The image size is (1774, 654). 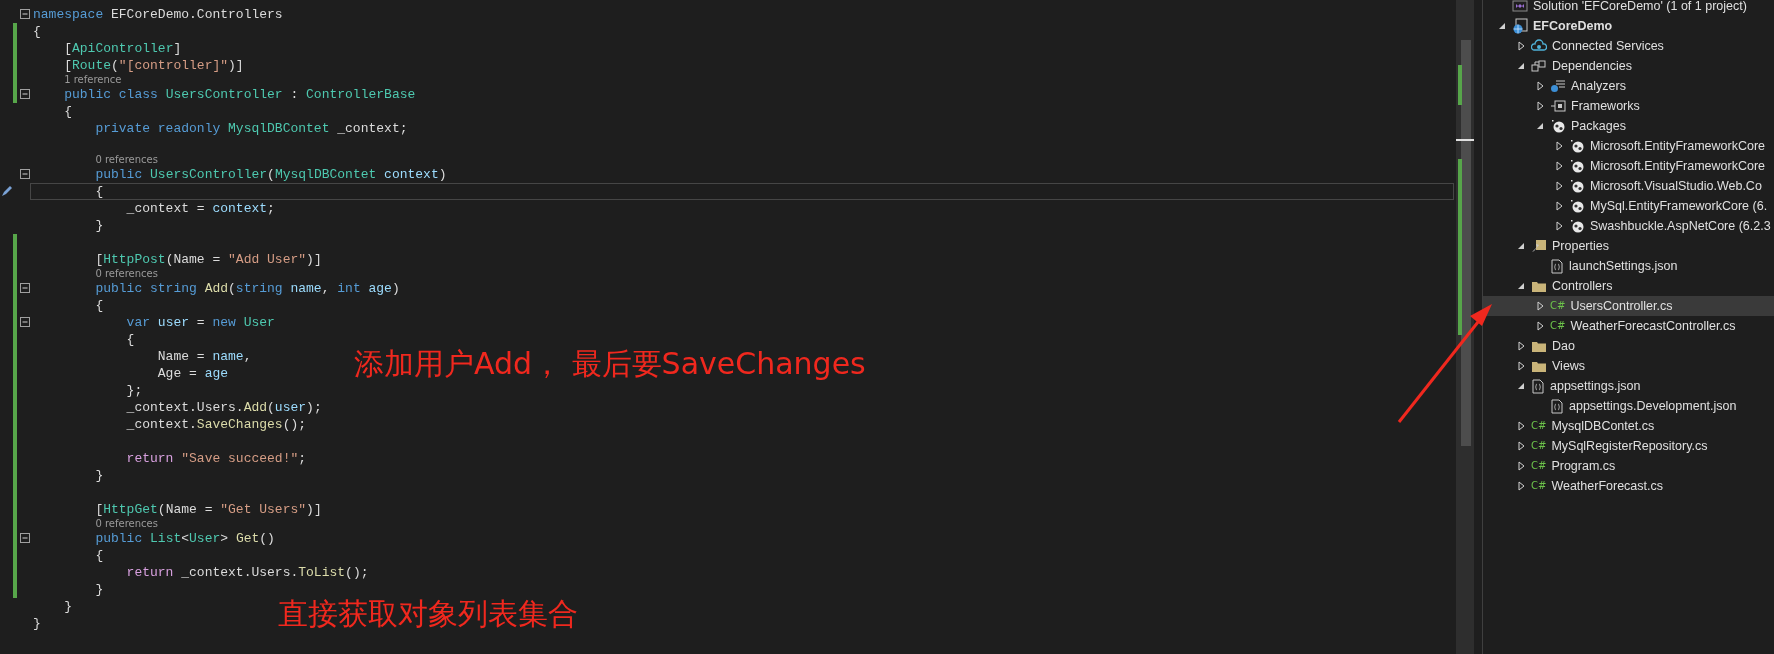 What do you see at coordinates (1653, 406) in the screenshot?
I see `tree-item-label: appsettings.Development.json` at bounding box center [1653, 406].